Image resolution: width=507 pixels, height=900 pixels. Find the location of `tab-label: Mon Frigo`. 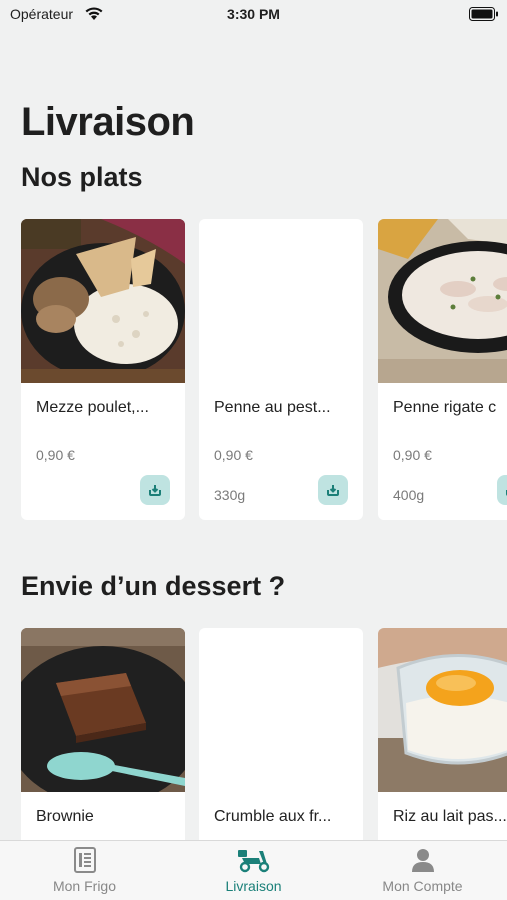

tab-label: Mon Frigo is located at coordinates (84, 886).